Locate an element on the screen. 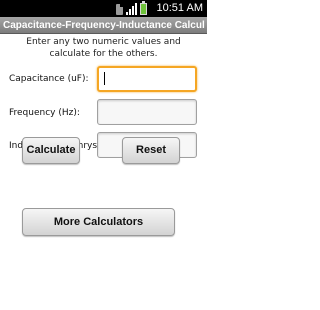  capacitance-input is located at coordinates (147, 79).